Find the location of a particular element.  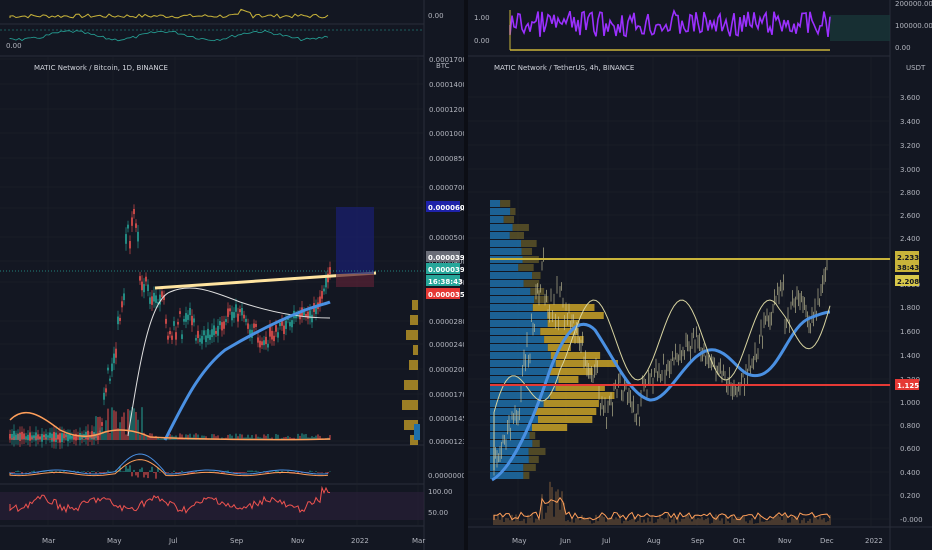

right-top-left-tick-0: 0.00 is located at coordinates (482, 41).